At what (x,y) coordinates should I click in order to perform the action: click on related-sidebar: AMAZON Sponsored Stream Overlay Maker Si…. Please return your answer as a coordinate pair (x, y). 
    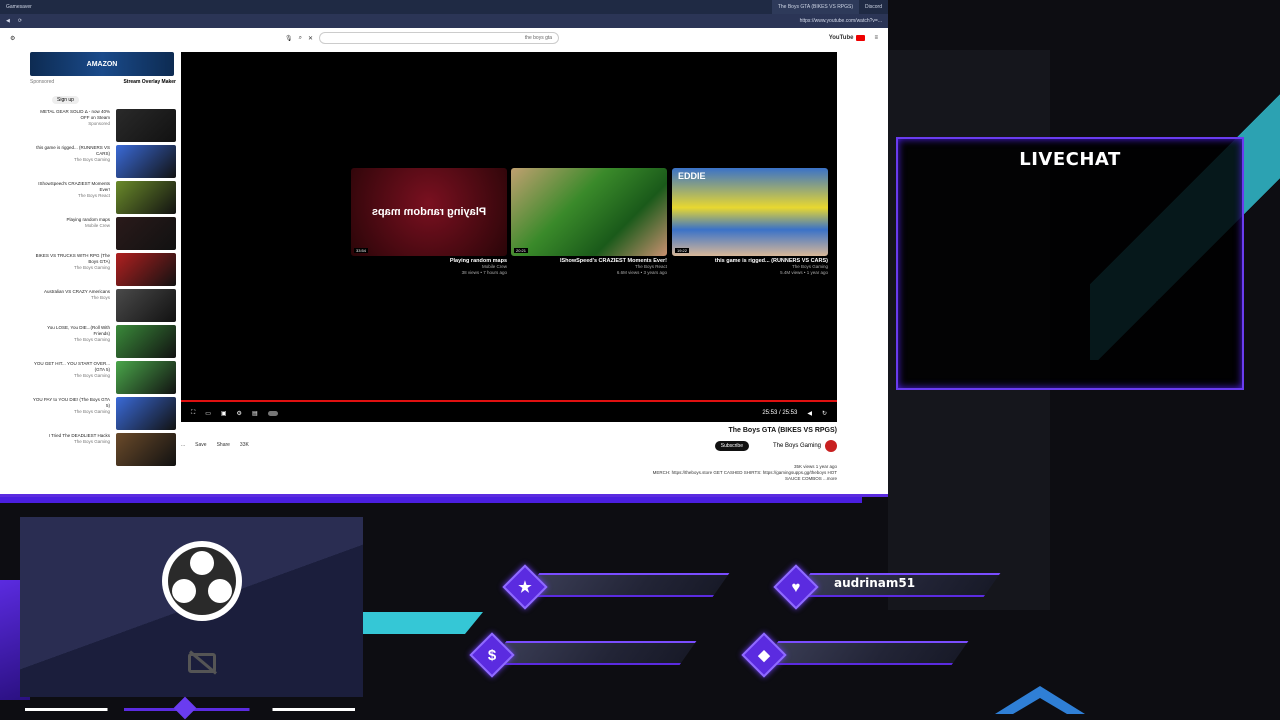
    Looking at the image, I should click on (103, 273).